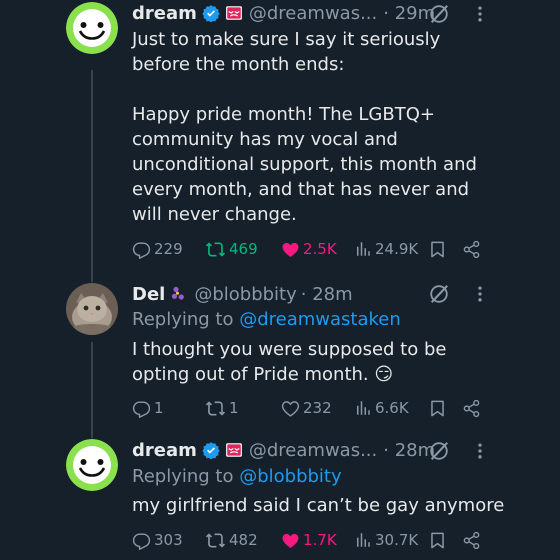 This screenshot has height=560, width=560. I want to click on timestamp: · 28m, so click(327, 294).